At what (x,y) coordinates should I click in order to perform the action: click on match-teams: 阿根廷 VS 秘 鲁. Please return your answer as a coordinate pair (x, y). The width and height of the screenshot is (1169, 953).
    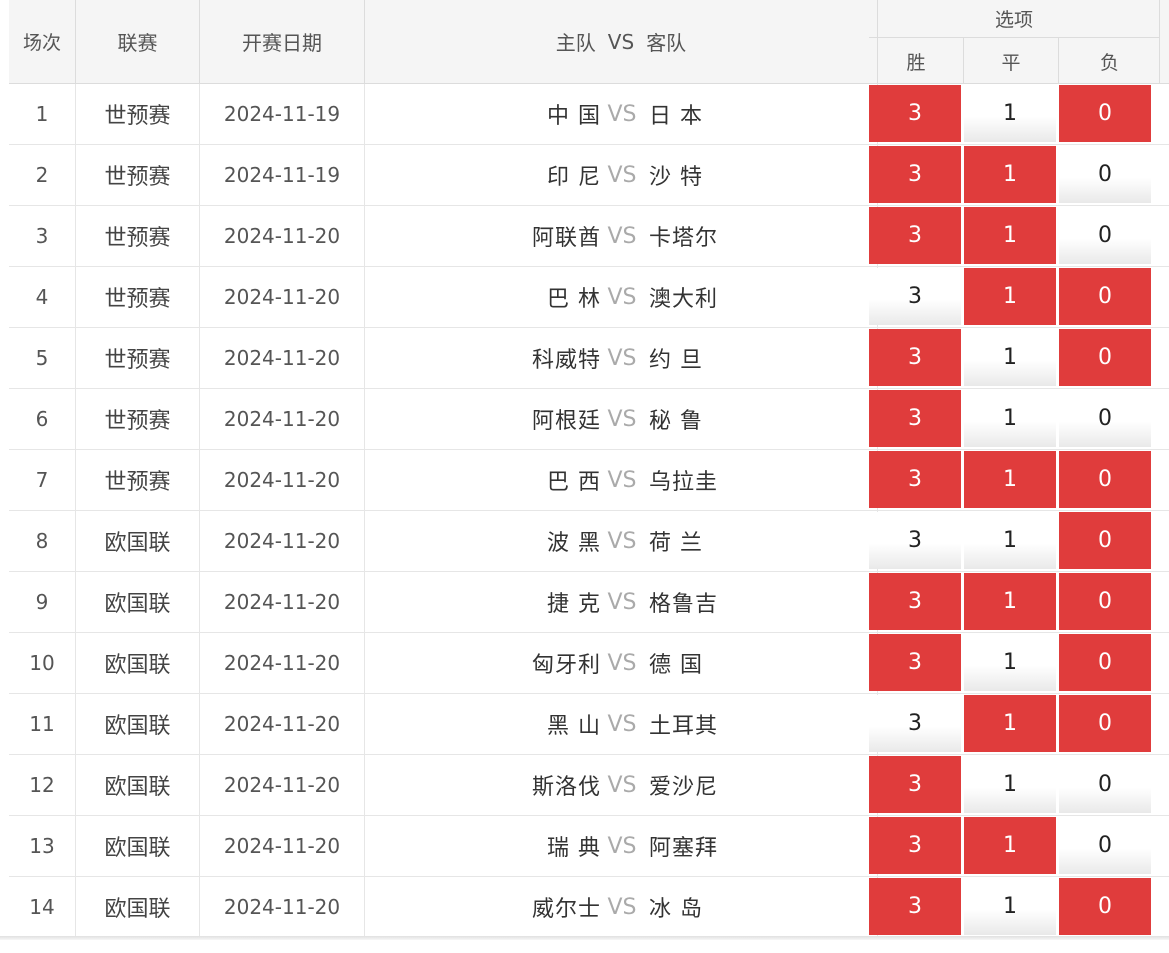
    Looking at the image, I should click on (621, 419).